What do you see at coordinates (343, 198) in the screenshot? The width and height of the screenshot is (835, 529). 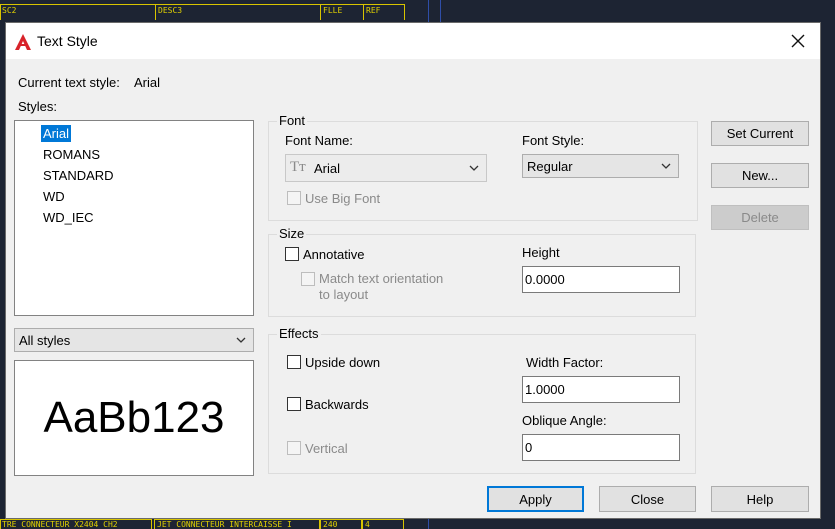 I see `use-big-font-label: Use Big Font` at bounding box center [343, 198].